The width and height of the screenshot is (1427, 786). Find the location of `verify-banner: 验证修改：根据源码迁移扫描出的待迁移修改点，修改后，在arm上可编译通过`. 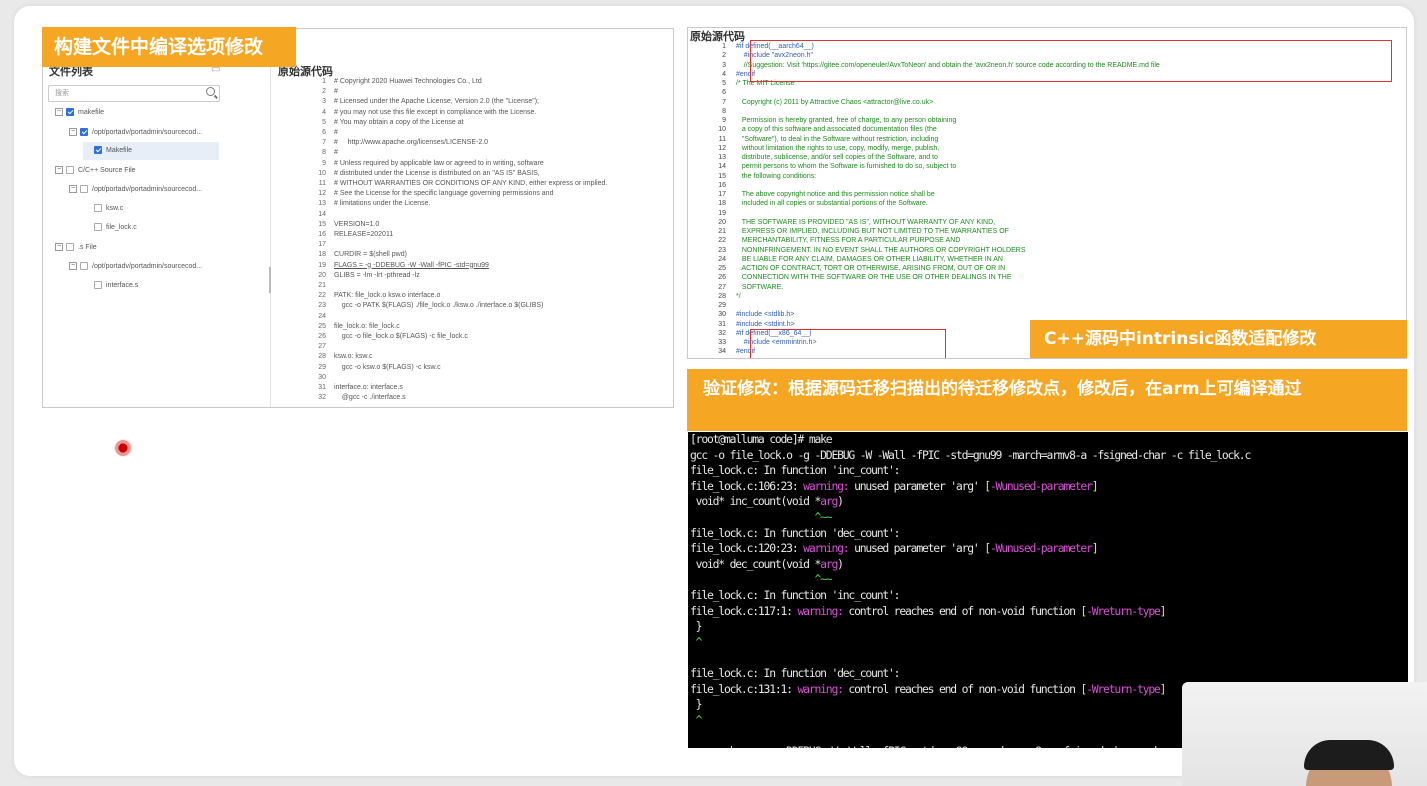

verify-banner: 验证修改：根据源码迁移扫描出的待迁移修改点，修改后，在arm上可编译通过 is located at coordinates (1047, 400).